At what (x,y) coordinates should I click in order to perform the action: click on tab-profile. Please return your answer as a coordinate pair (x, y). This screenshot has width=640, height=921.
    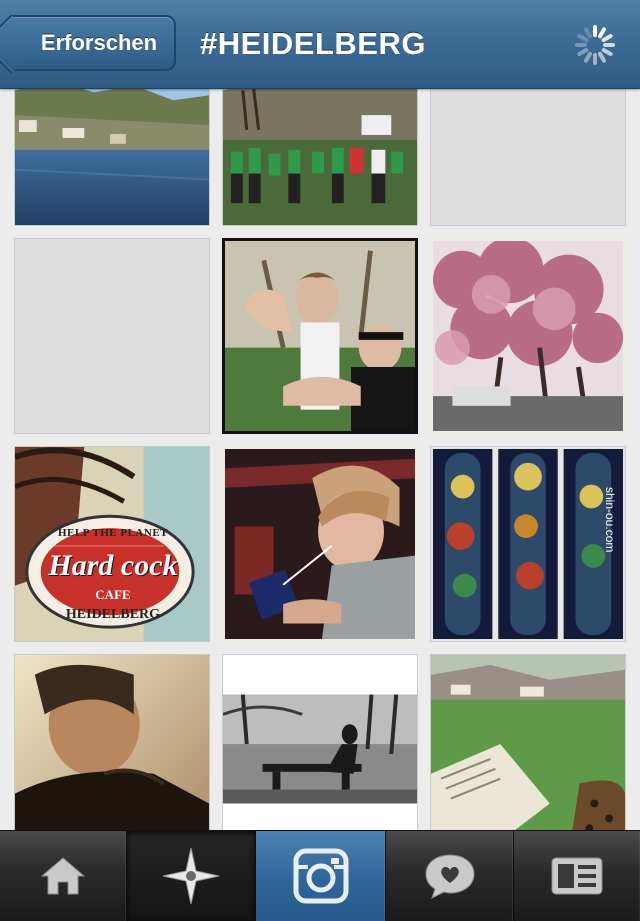
    Looking at the image, I should click on (577, 876).